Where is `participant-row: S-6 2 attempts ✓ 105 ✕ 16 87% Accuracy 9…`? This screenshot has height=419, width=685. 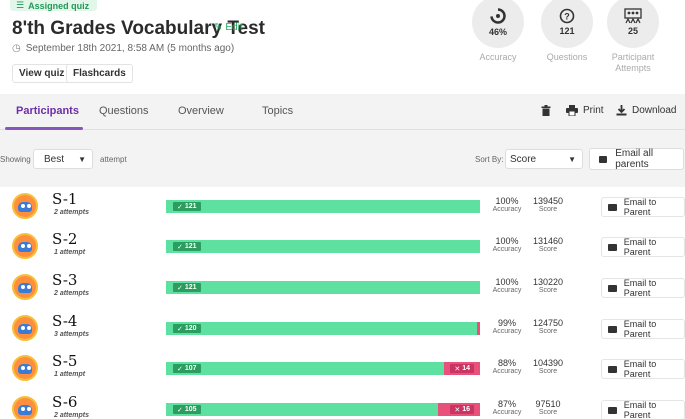
participant-row: S-6 2 attempts ✓ 105 ✕ 16 87% Accuracy 9… is located at coordinates (342, 404).